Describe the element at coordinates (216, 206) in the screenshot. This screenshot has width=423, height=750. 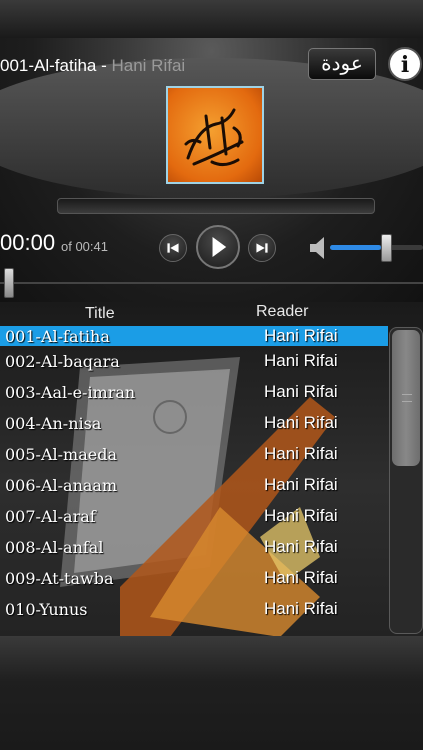
I see `download-progress-bar` at that location.